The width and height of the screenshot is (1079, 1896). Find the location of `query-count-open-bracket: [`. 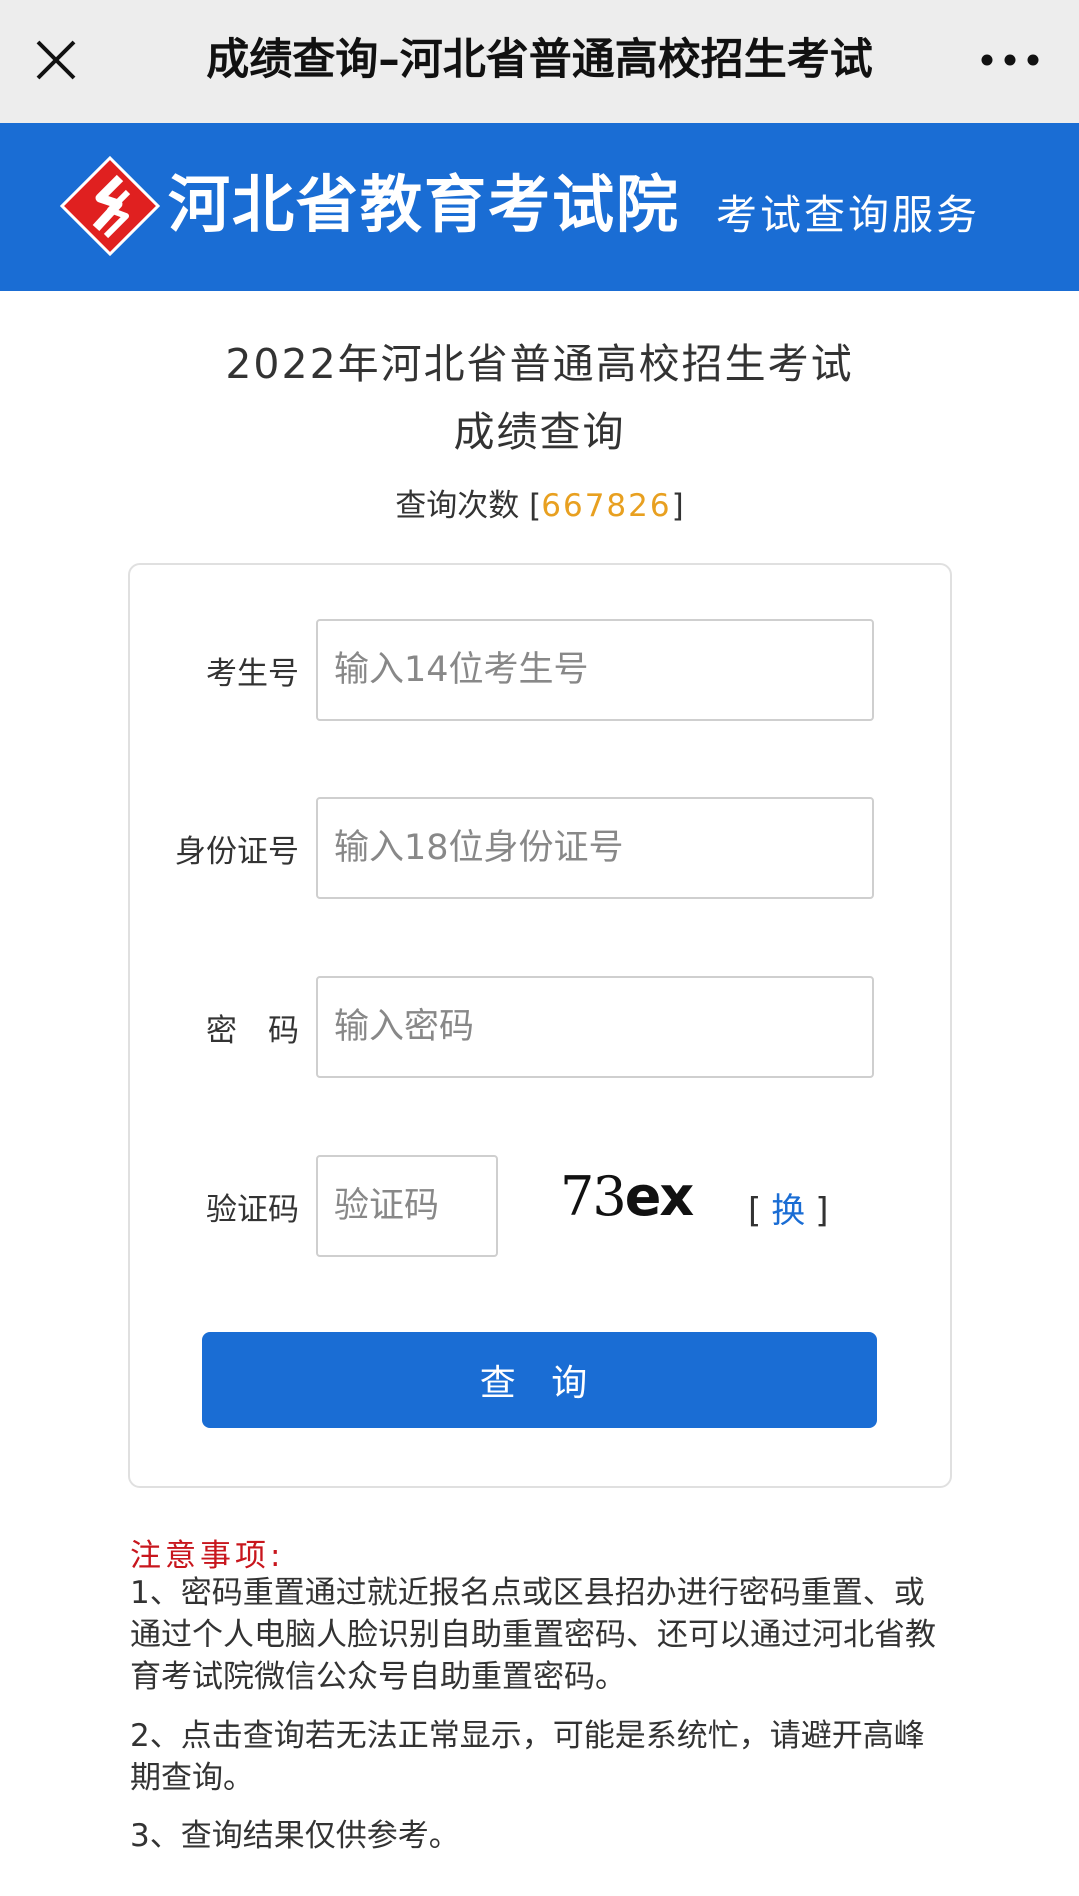

query-count-open-bracket: [ is located at coordinates (535, 506).